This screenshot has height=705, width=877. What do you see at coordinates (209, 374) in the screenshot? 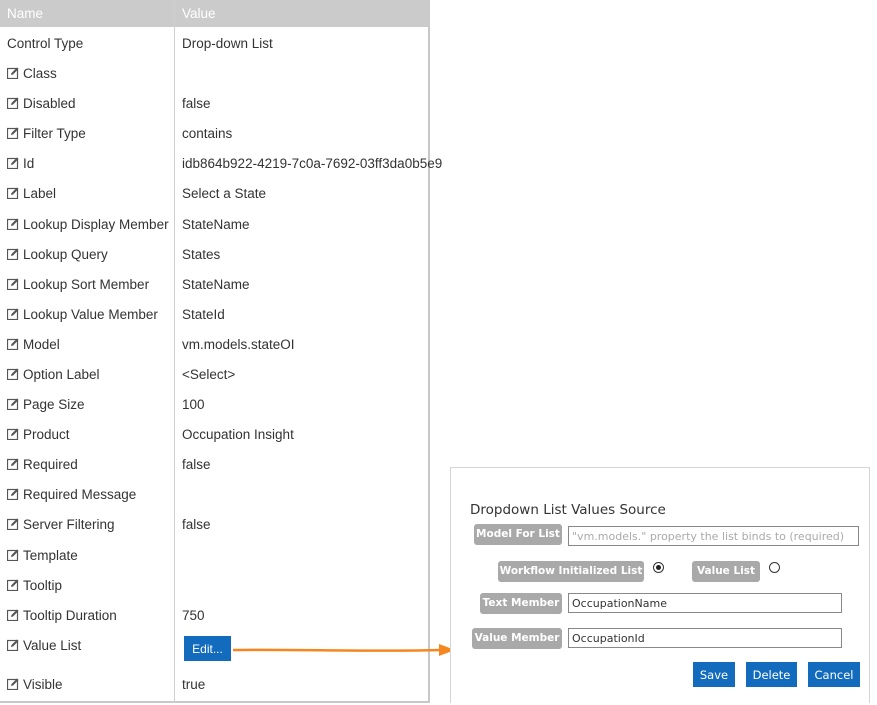
I see `property-value: <Select>` at bounding box center [209, 374].